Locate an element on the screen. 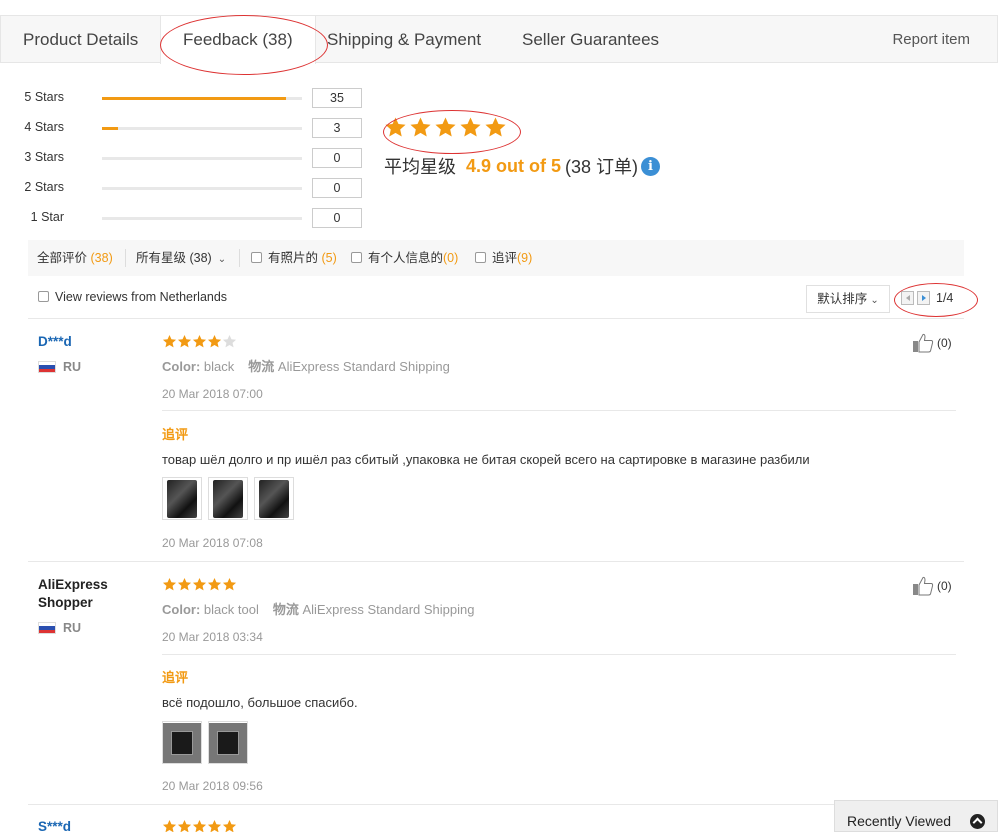 The width and height of the screenshot is (998, 832). view-local-label: View reviews from Netherlands is located at coordinates (141, 297).